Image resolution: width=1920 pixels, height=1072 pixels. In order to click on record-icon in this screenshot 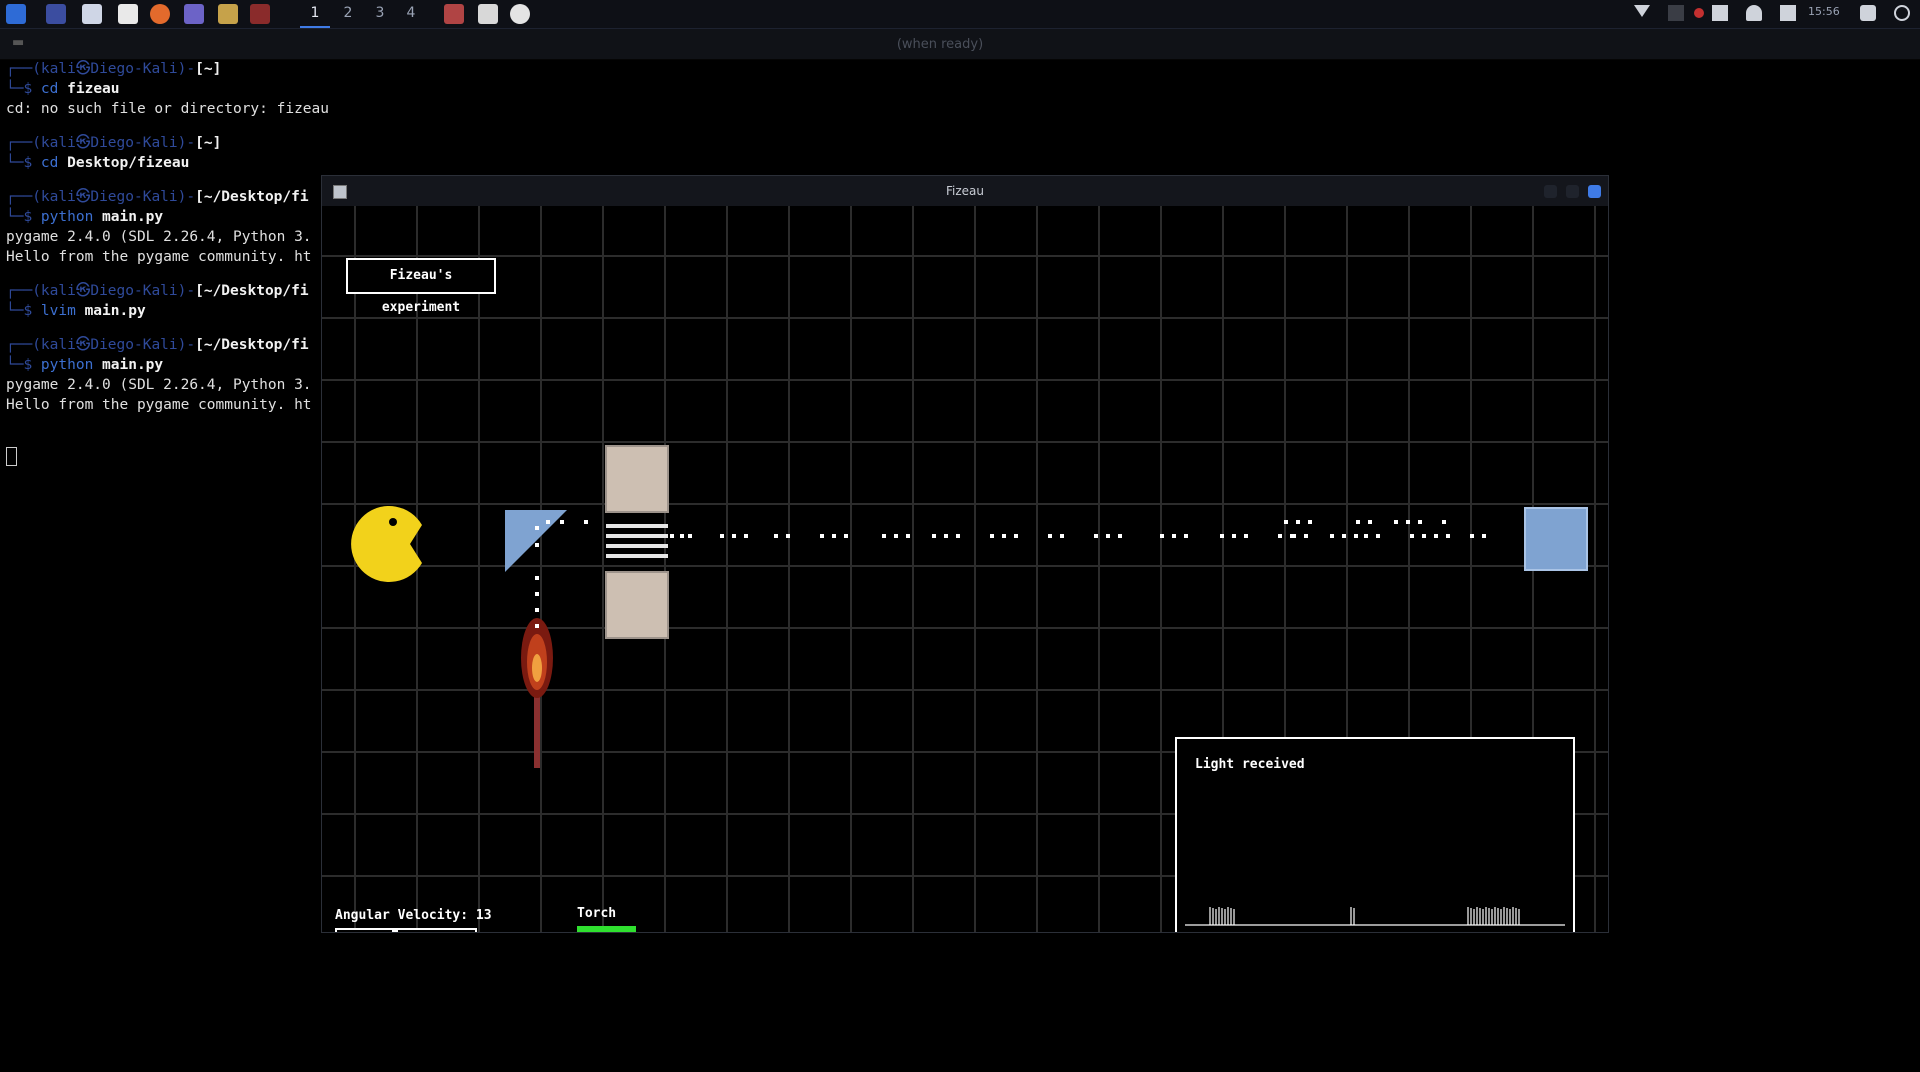, I will do `click(1699, 13)`.